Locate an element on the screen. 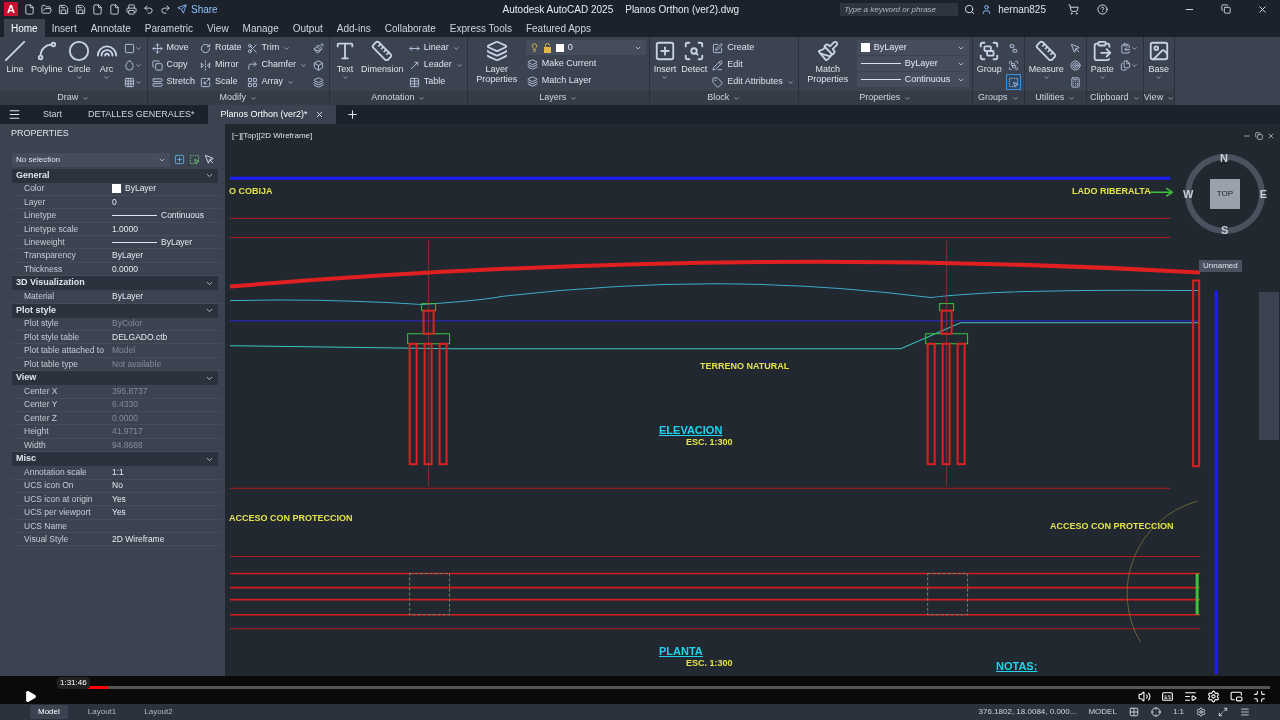 The width and height of the screenshot is (1280, 720). file-tab: Start is located at coordinates (52, 114).